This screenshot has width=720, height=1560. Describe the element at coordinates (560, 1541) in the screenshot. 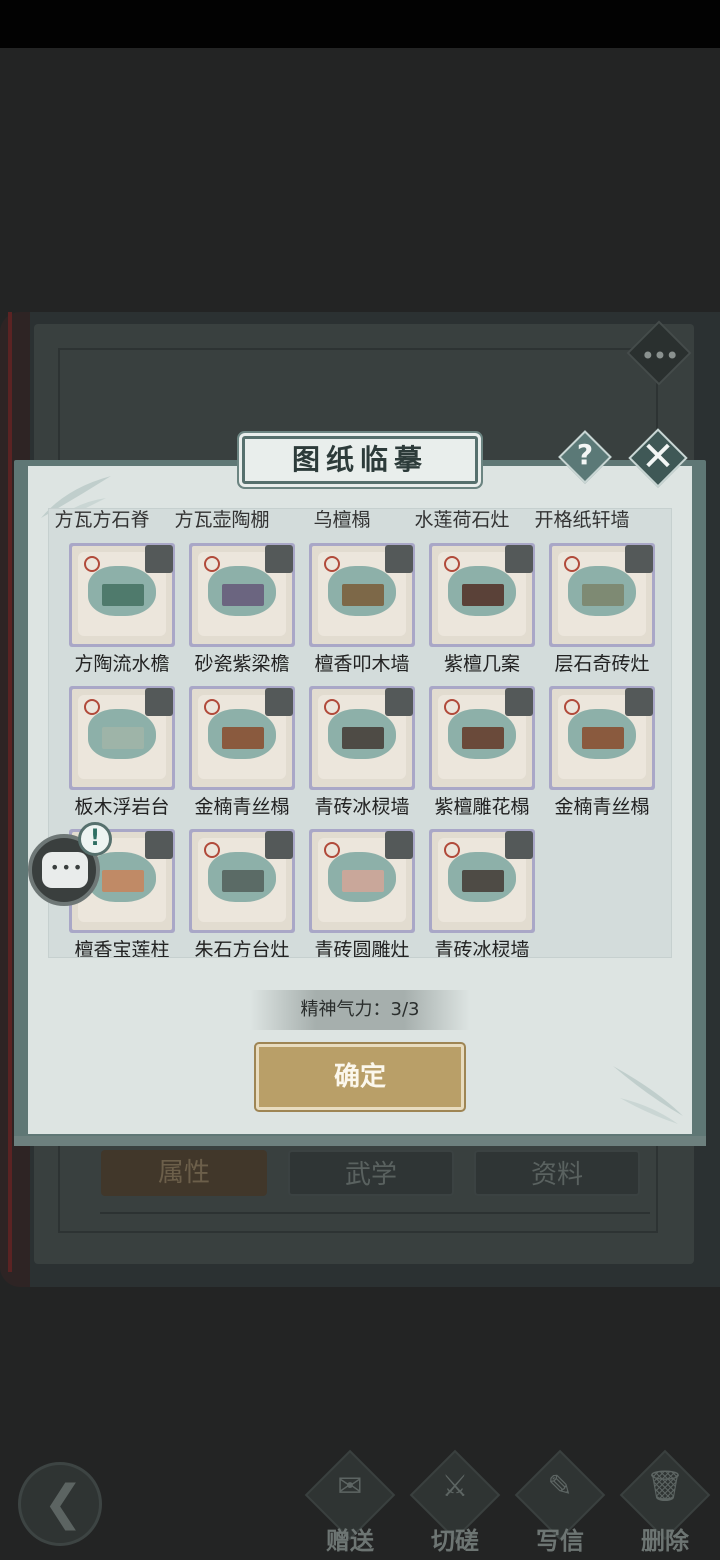

I see `write-letter-label: 写信` at that location.